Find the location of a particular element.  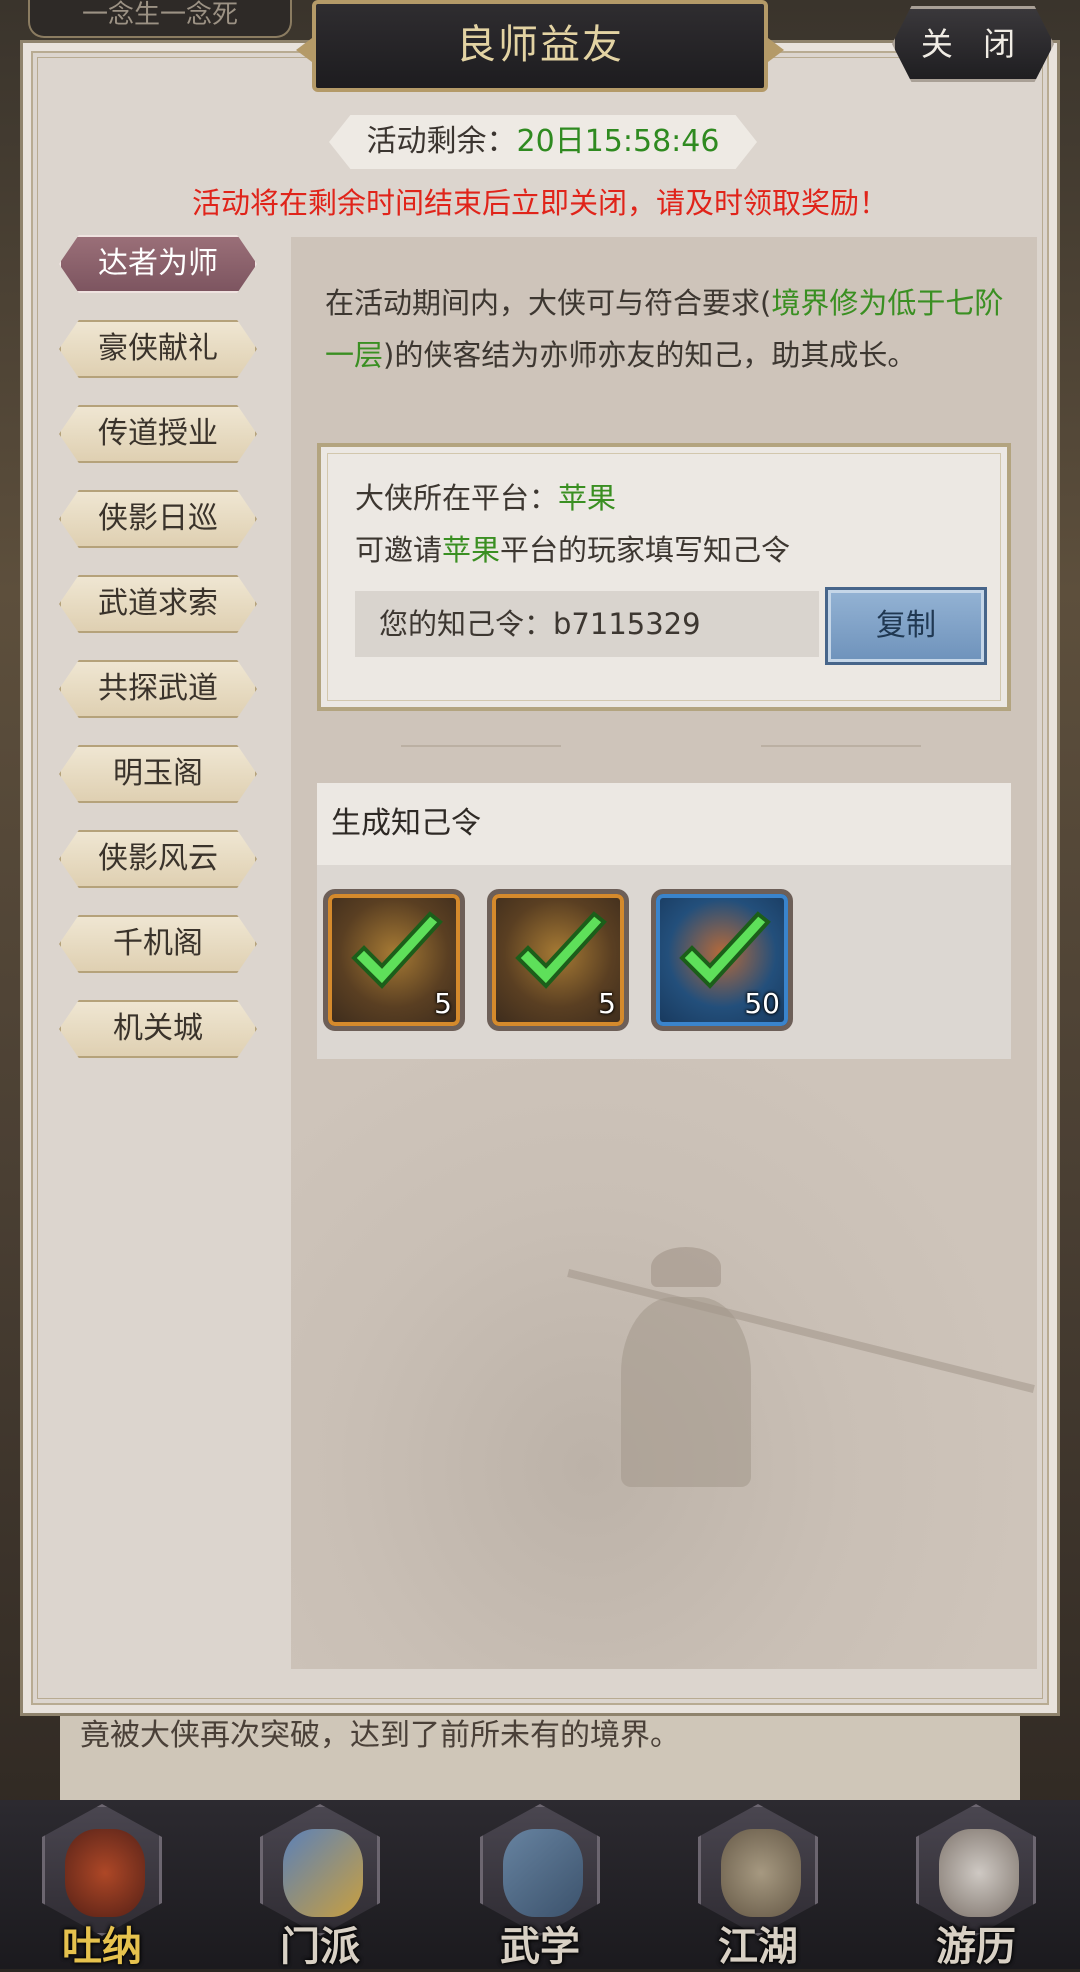

meditation-icon is located at coordinates (105, 1873).